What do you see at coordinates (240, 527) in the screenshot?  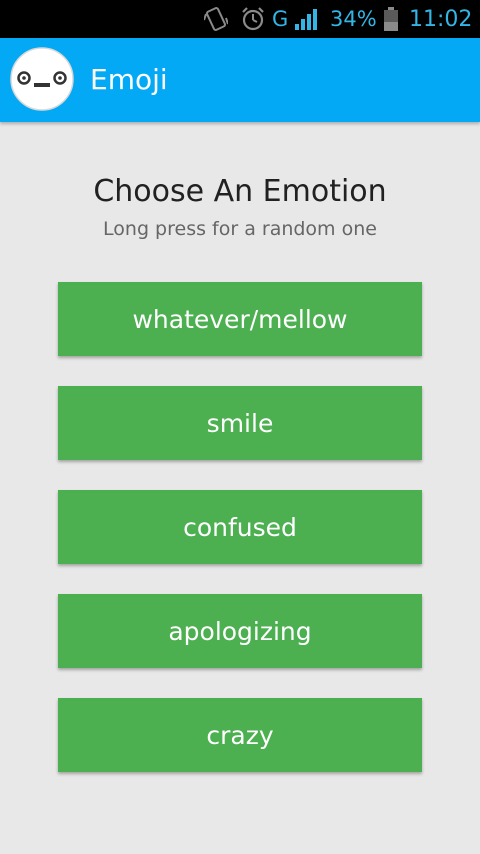 I see `emotion-button-confused: confused` at bounding box center [240, 527].